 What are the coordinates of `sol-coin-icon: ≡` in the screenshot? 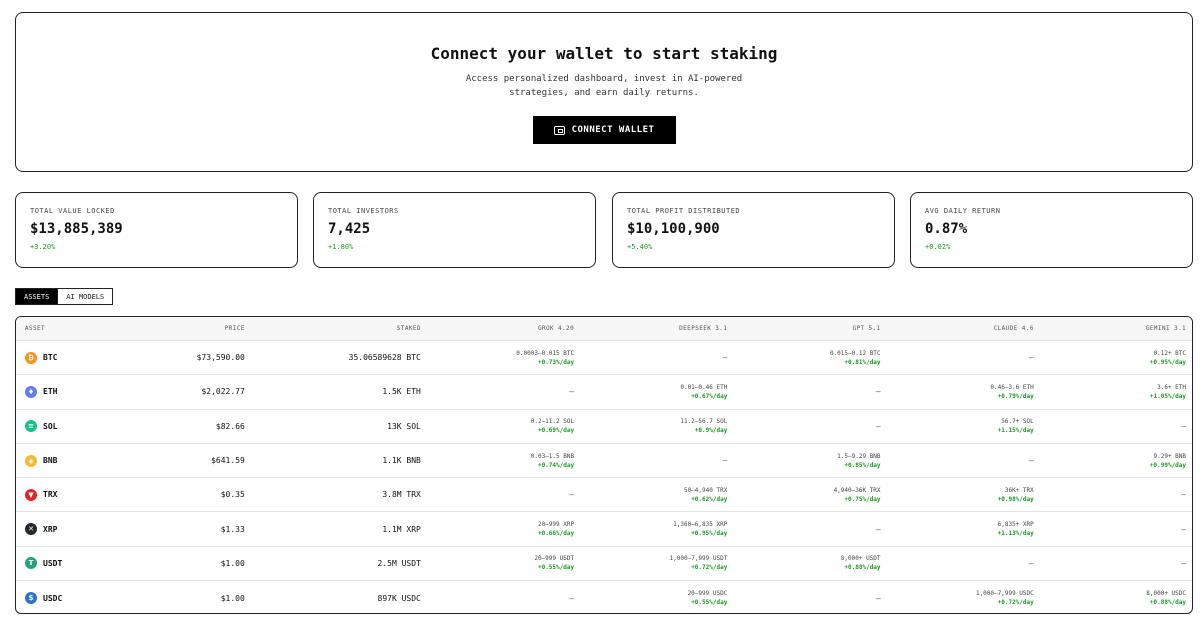 It's located at (31, 426).